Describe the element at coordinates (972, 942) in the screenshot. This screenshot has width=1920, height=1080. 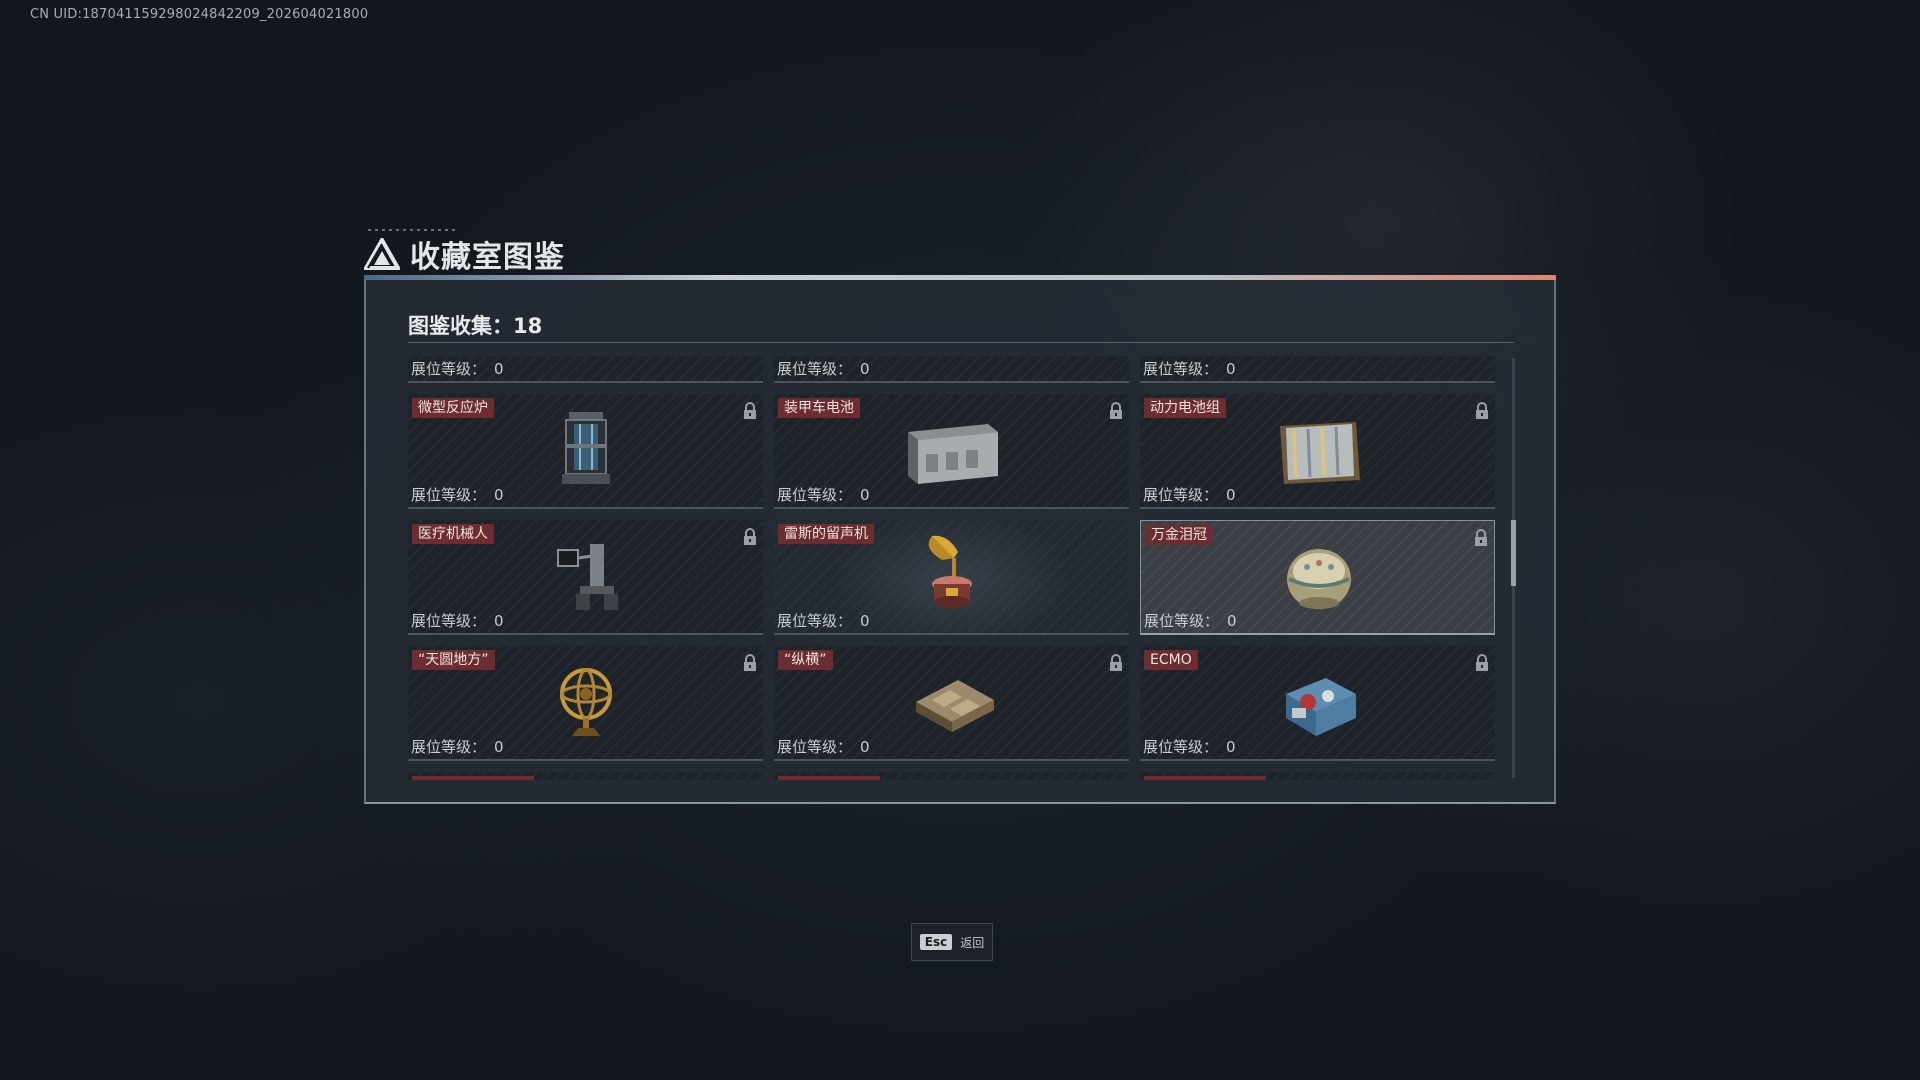
I see `back-label: 返回` at that location.